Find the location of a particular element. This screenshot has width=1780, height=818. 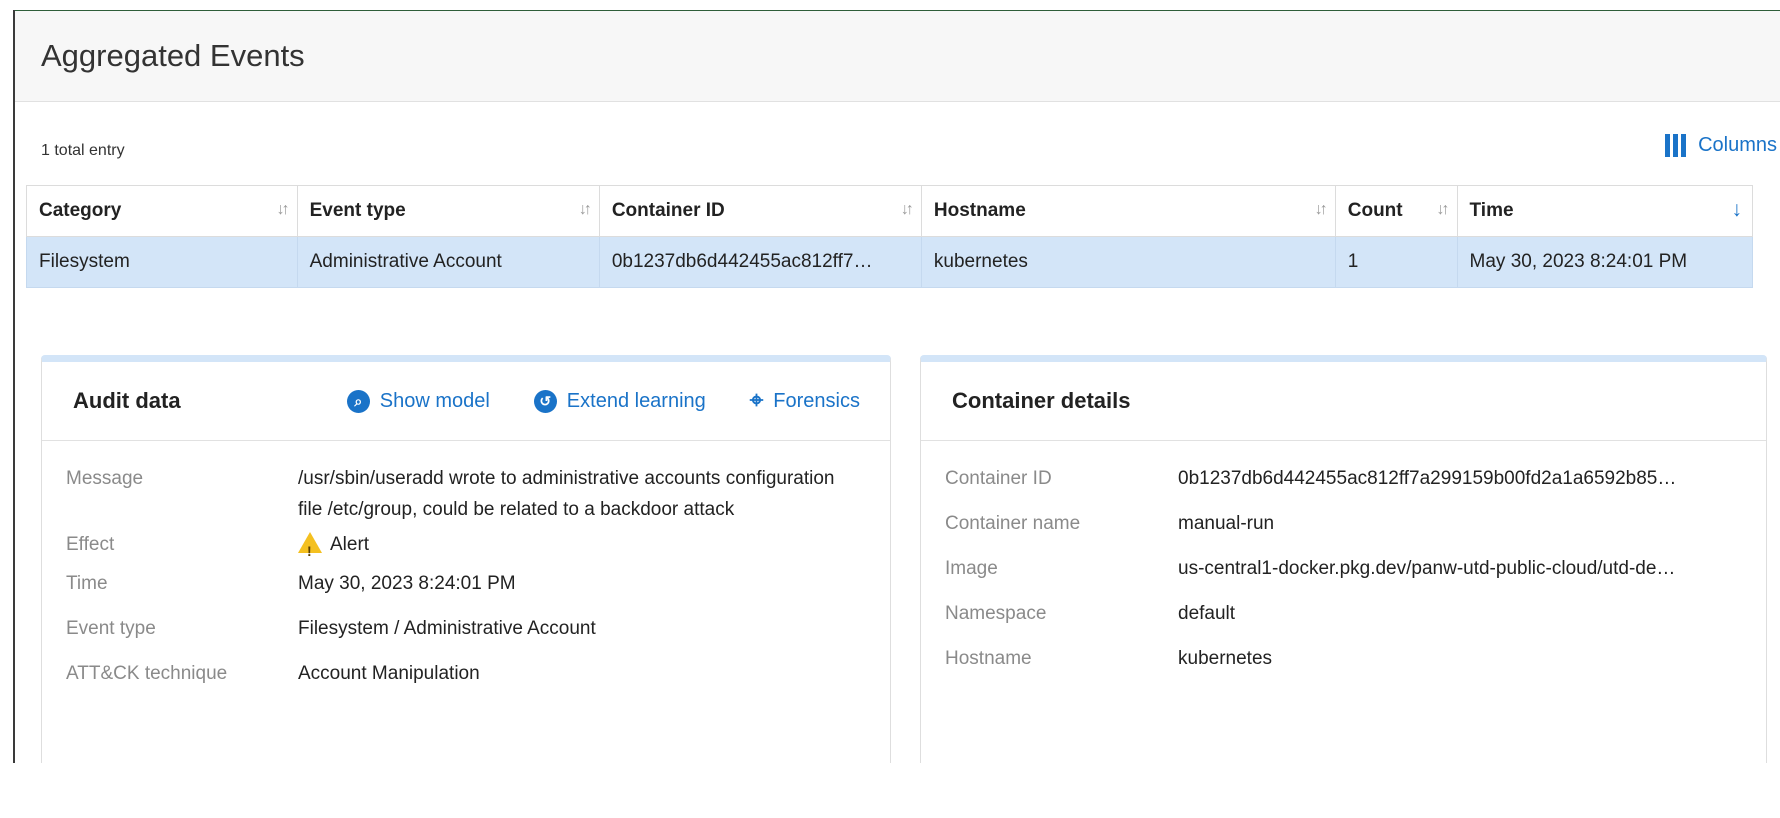

container-row-namespace: Namespace default is located at coordinates (1090, 613).